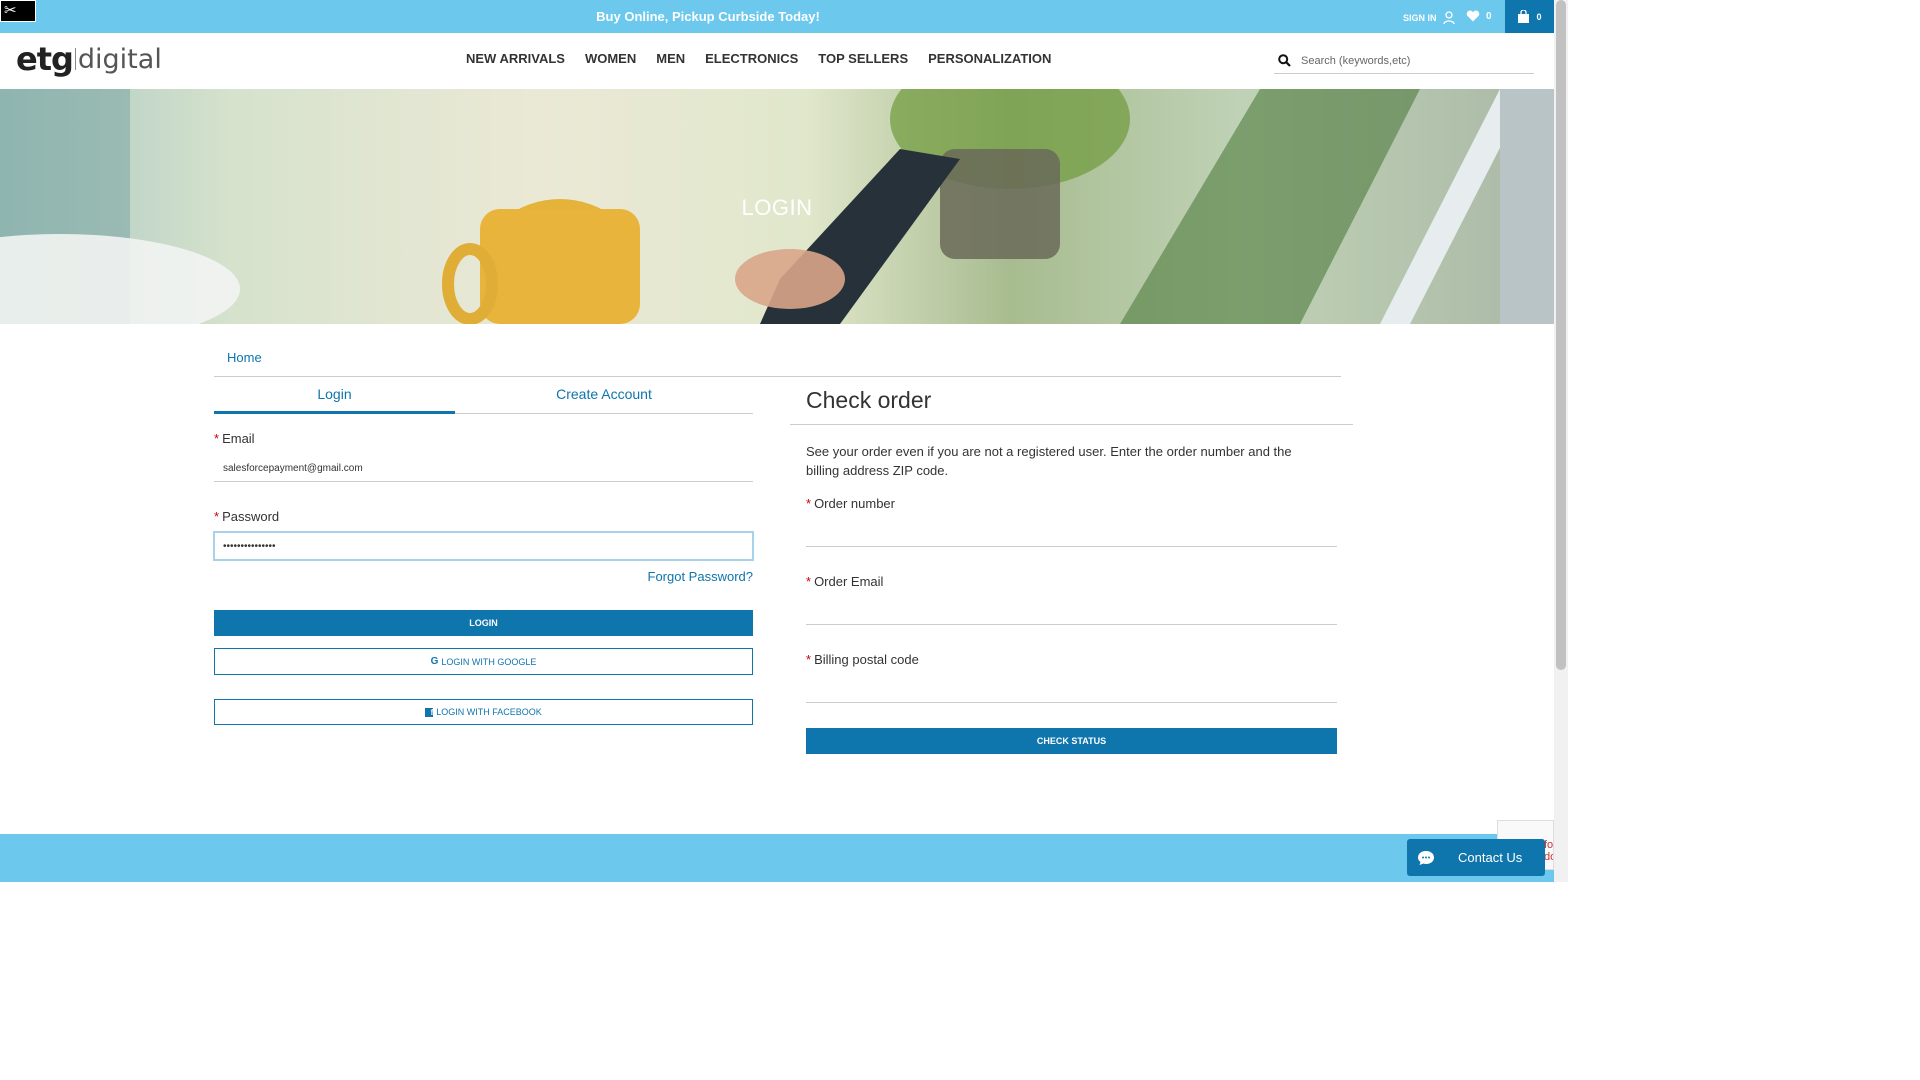  Describe the element at coordinates (434, 661) in the screenshot. I see `google-icon: G` at that location.